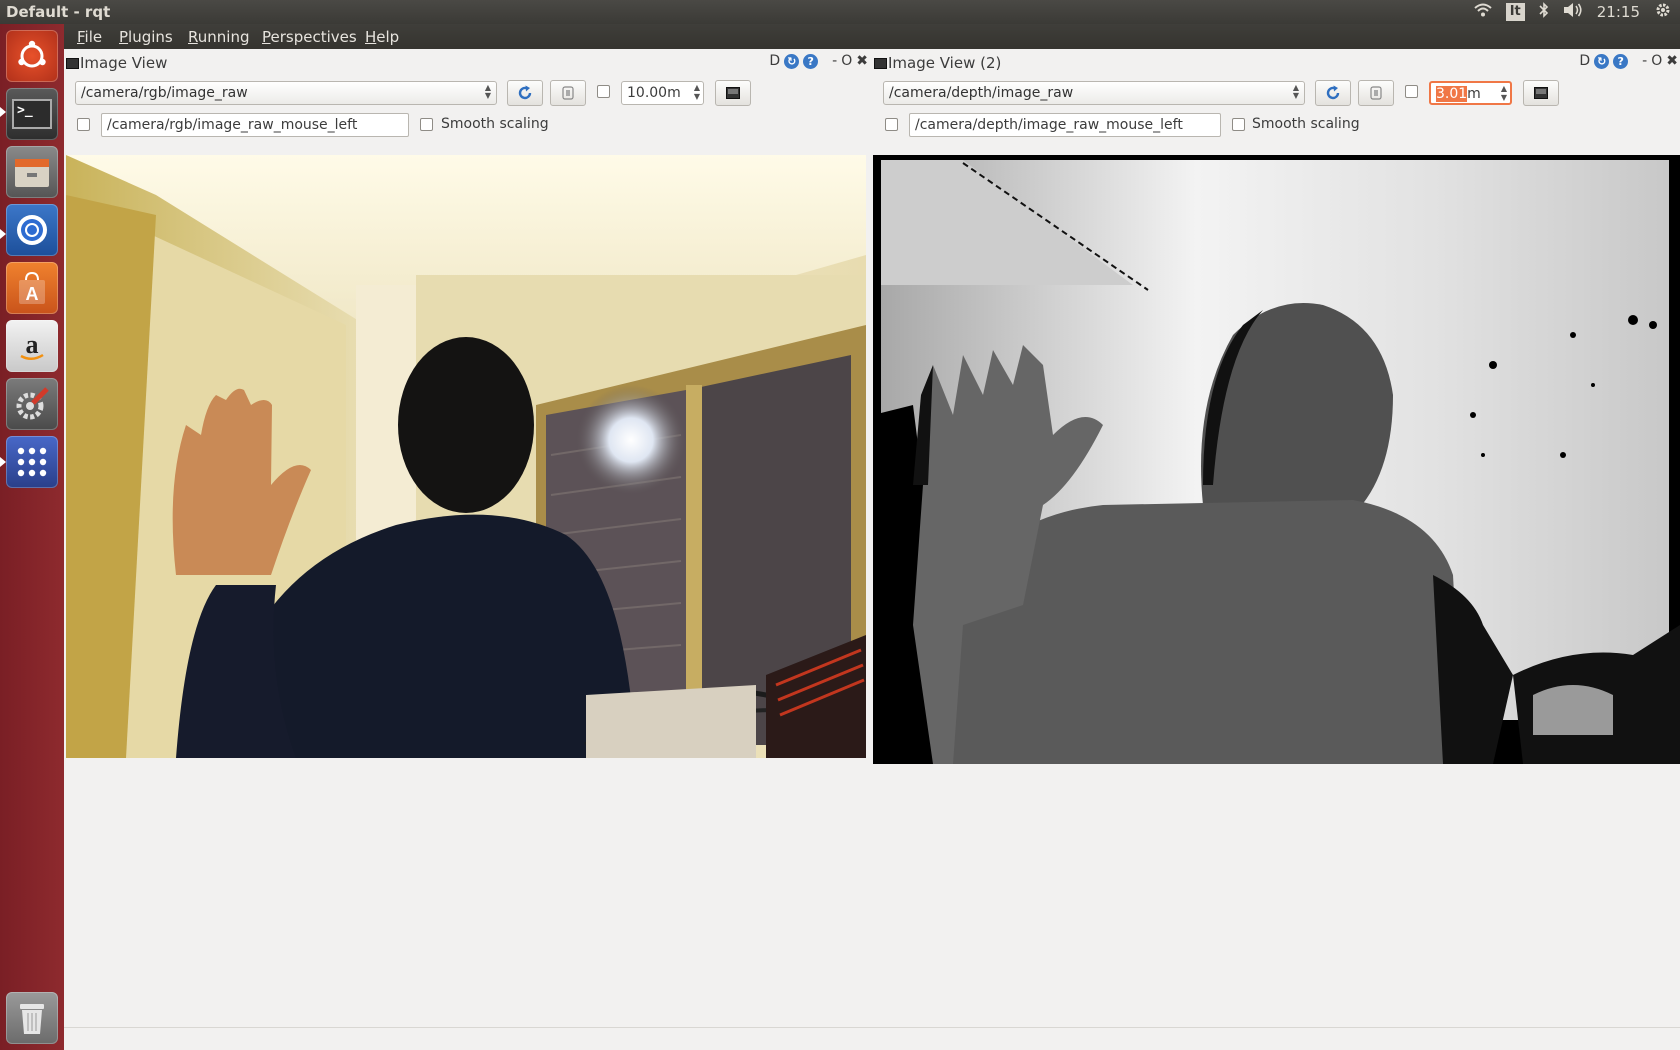 This screenshot has width=1680, height=1050. What do you see at coordinates (382, 37) in the screenshot?
I see `menu-help: Help` at bounding box center [382, 37].